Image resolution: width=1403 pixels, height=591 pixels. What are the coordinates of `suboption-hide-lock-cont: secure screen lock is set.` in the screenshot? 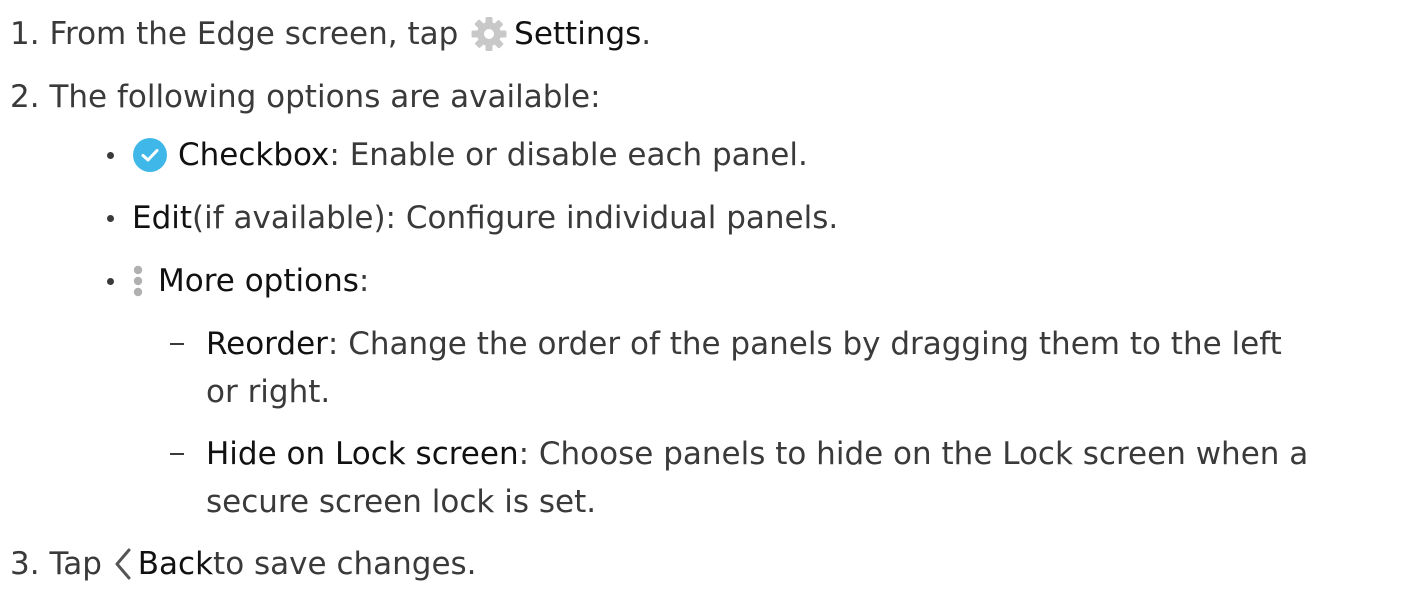 It's located at (401, 502).